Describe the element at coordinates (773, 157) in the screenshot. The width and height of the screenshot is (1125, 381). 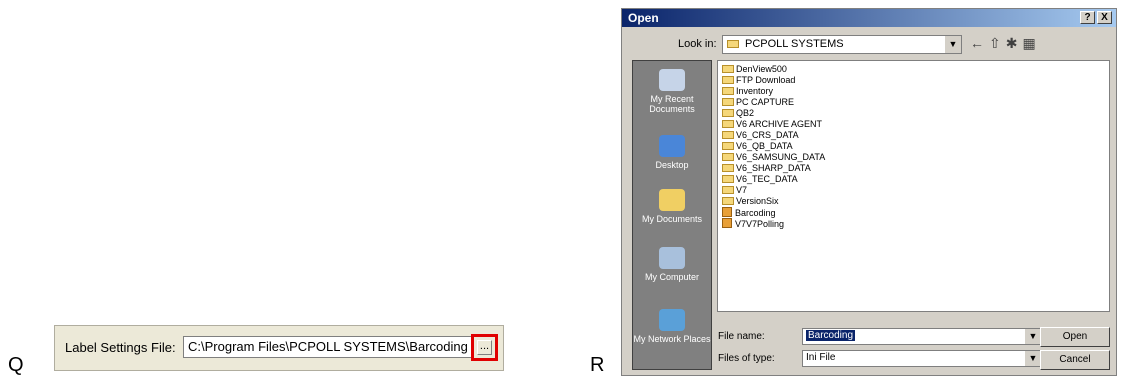
I see `list-item: V6_SAMSUNG_DATA` at that location.